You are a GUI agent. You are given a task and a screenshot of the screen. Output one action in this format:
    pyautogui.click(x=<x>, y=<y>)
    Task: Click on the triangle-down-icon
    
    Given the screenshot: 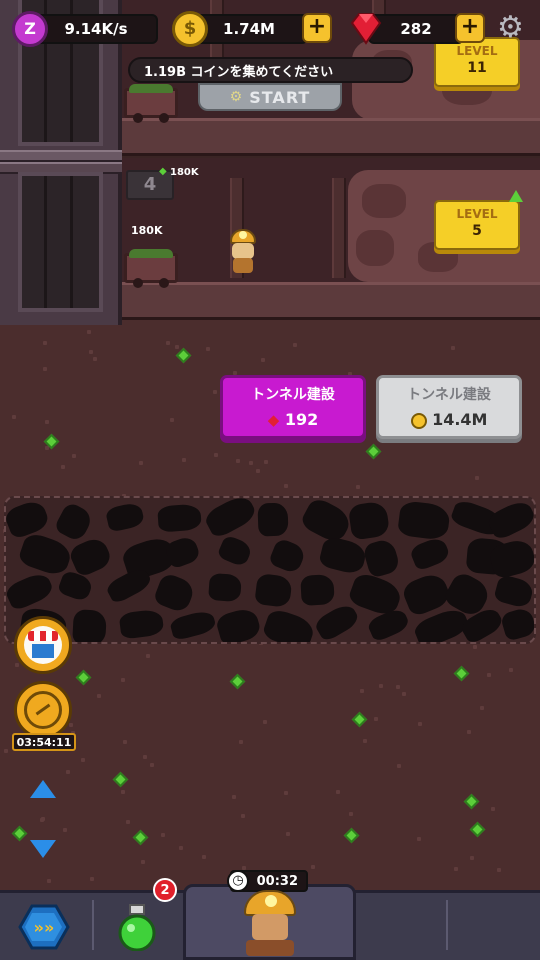 What is the action you would take?
    pyautogui.click(x=43, y=849)
    